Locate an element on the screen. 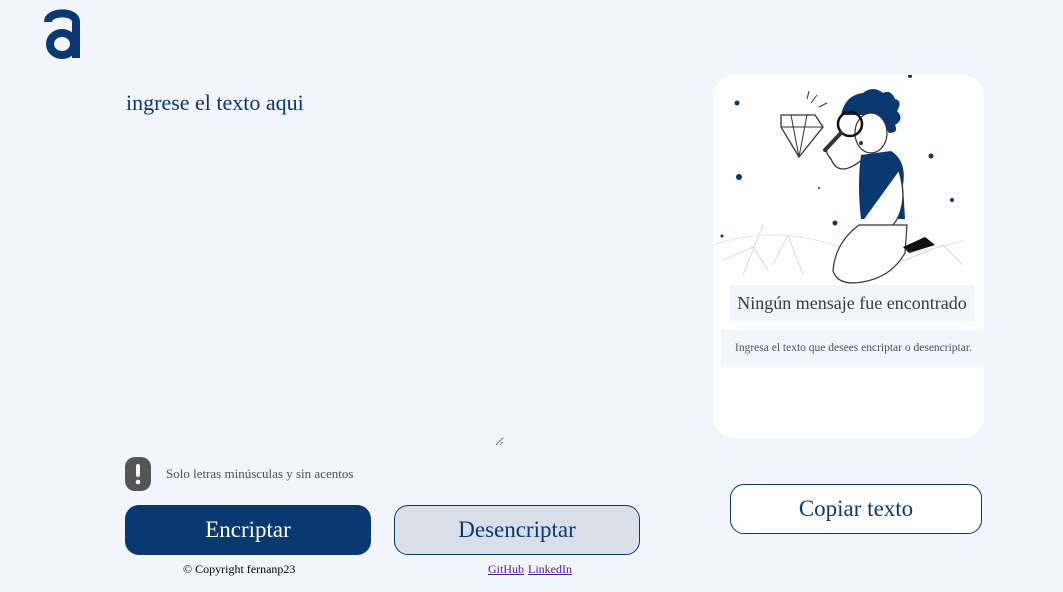 The image size is (1063, 592). resize-grip-icon is located at coordinates (979, 433).